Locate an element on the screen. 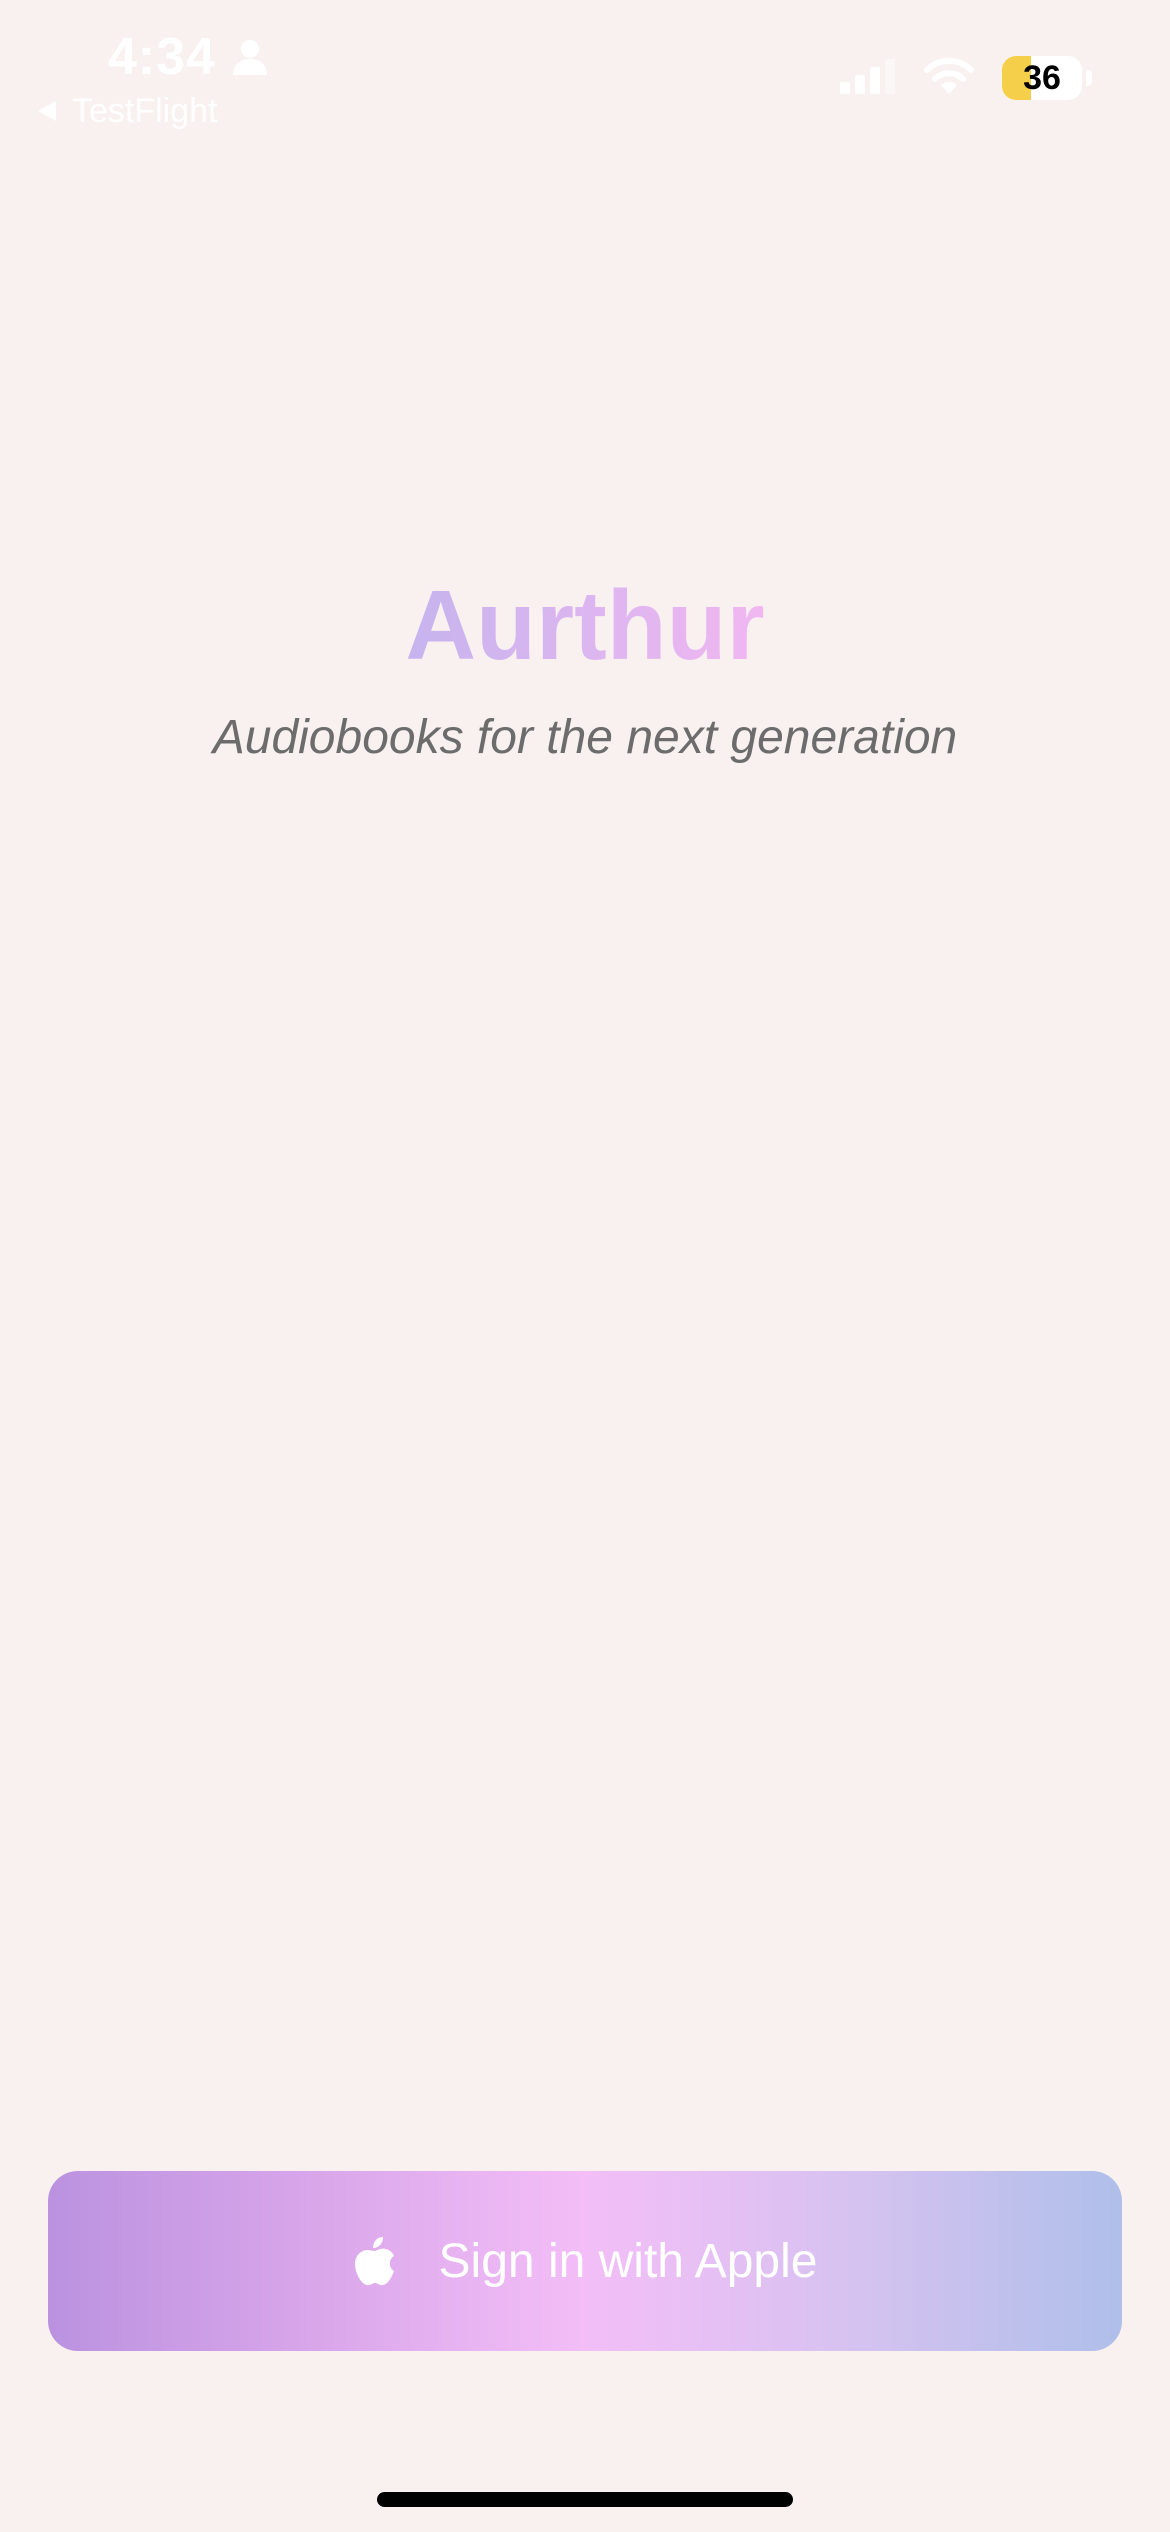  person-icon is located at coordinates (250, 57).